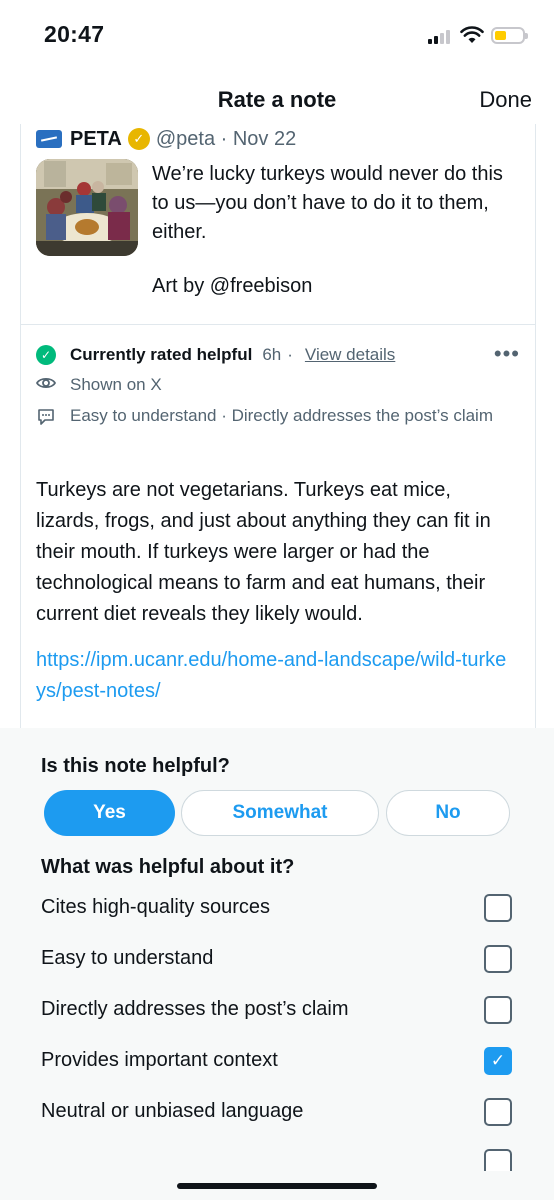 The width and height of the screenshot is (554, 1200). What do you see at coordinates (46, 383) in the screenshot?
I see `eye-icon` at bounding box center [46, 383].